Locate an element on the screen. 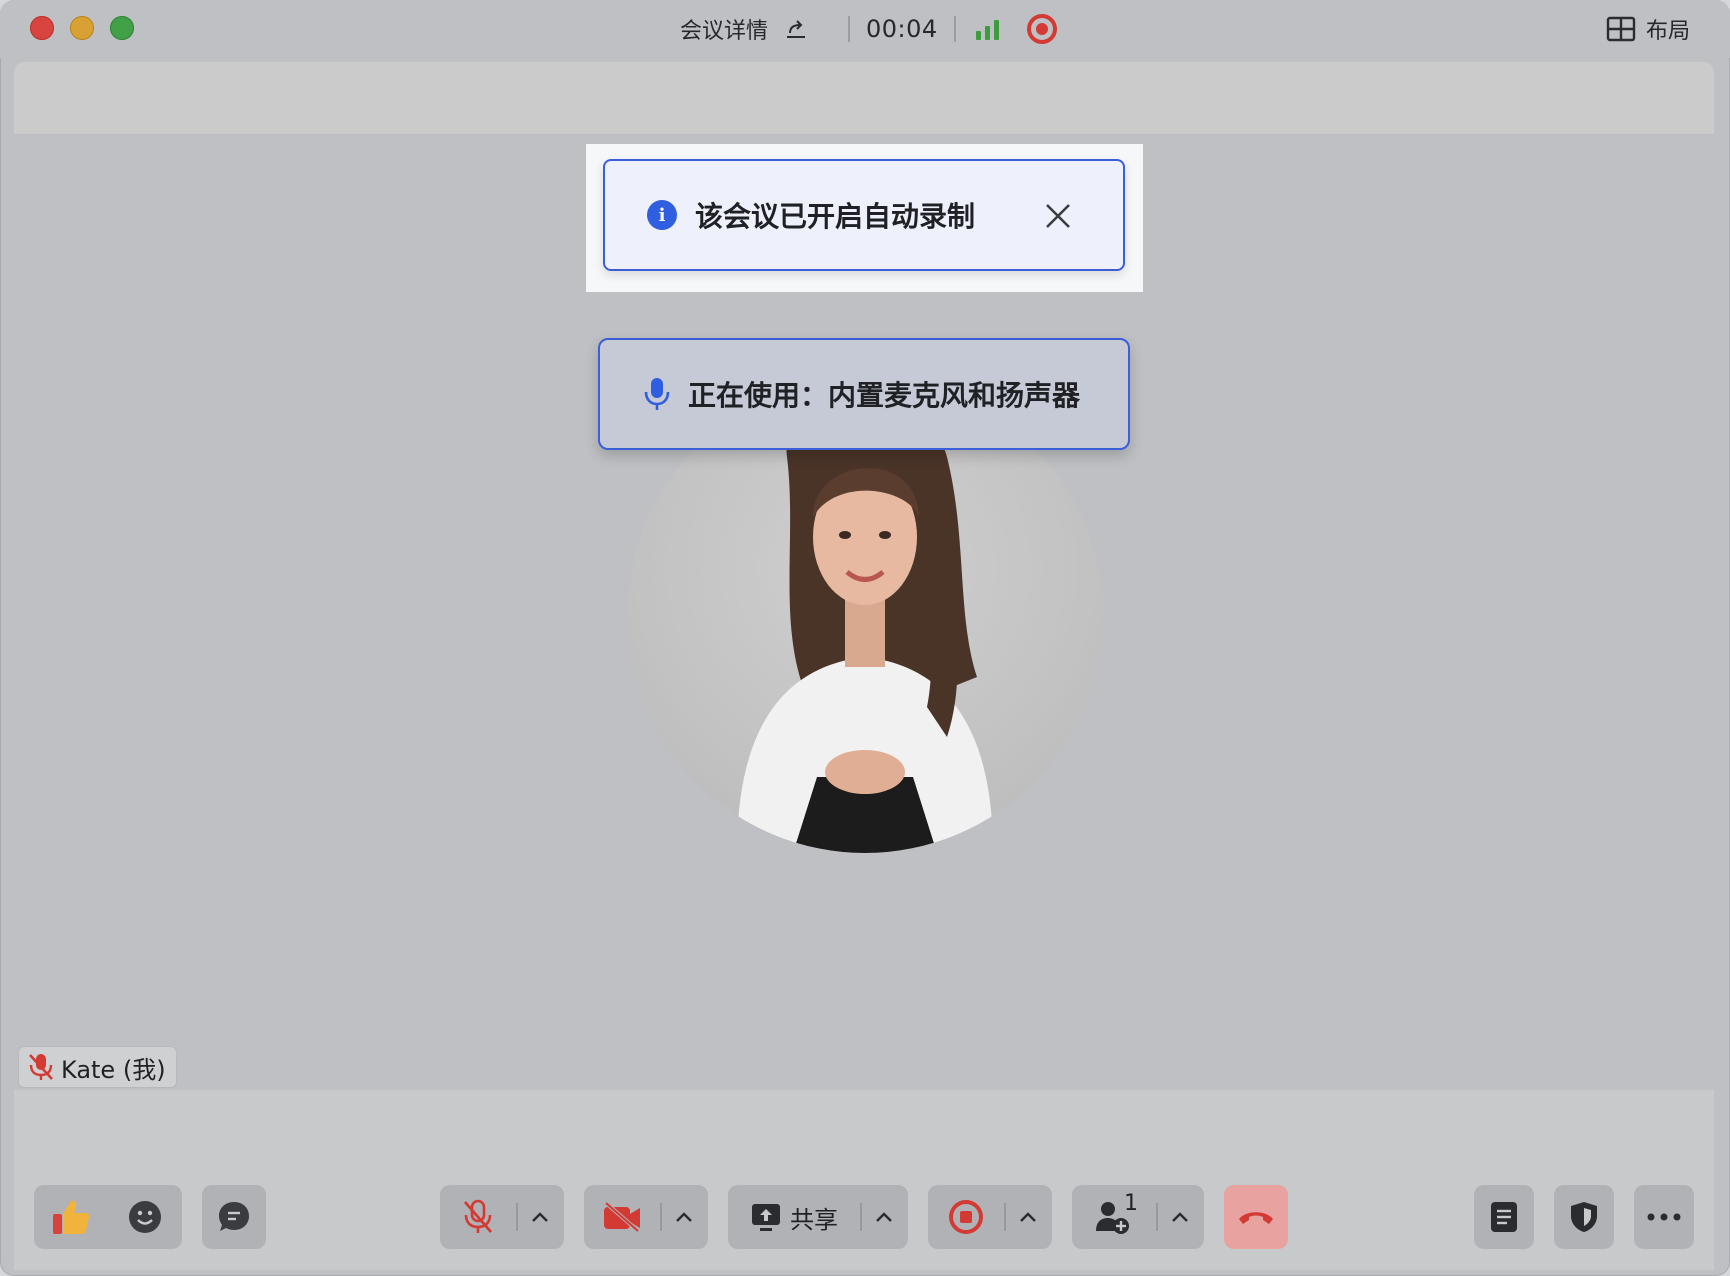  security-button is located at coordinates (1584, 1217).